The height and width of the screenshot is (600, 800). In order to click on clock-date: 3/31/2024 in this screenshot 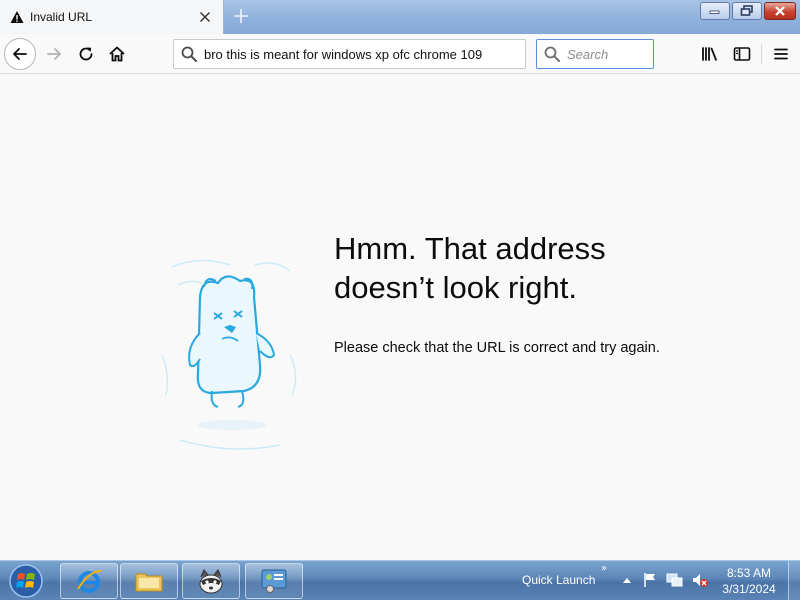, I will do `click(749, 589)`.